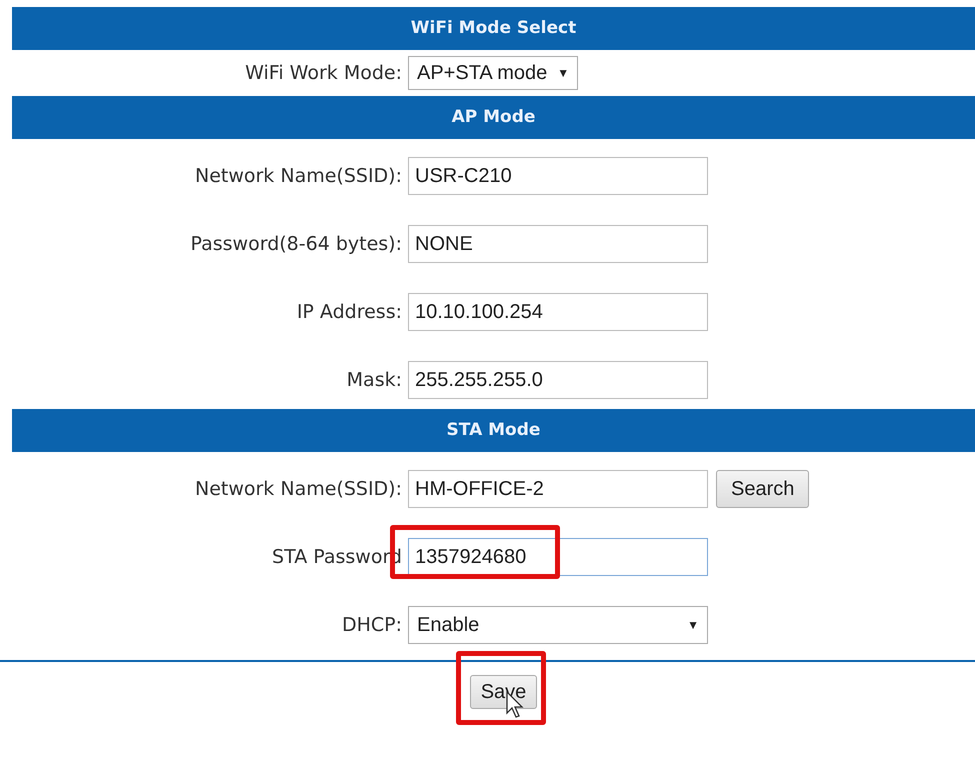  I want to click on field-label: DHCP:, so click(371, 625).